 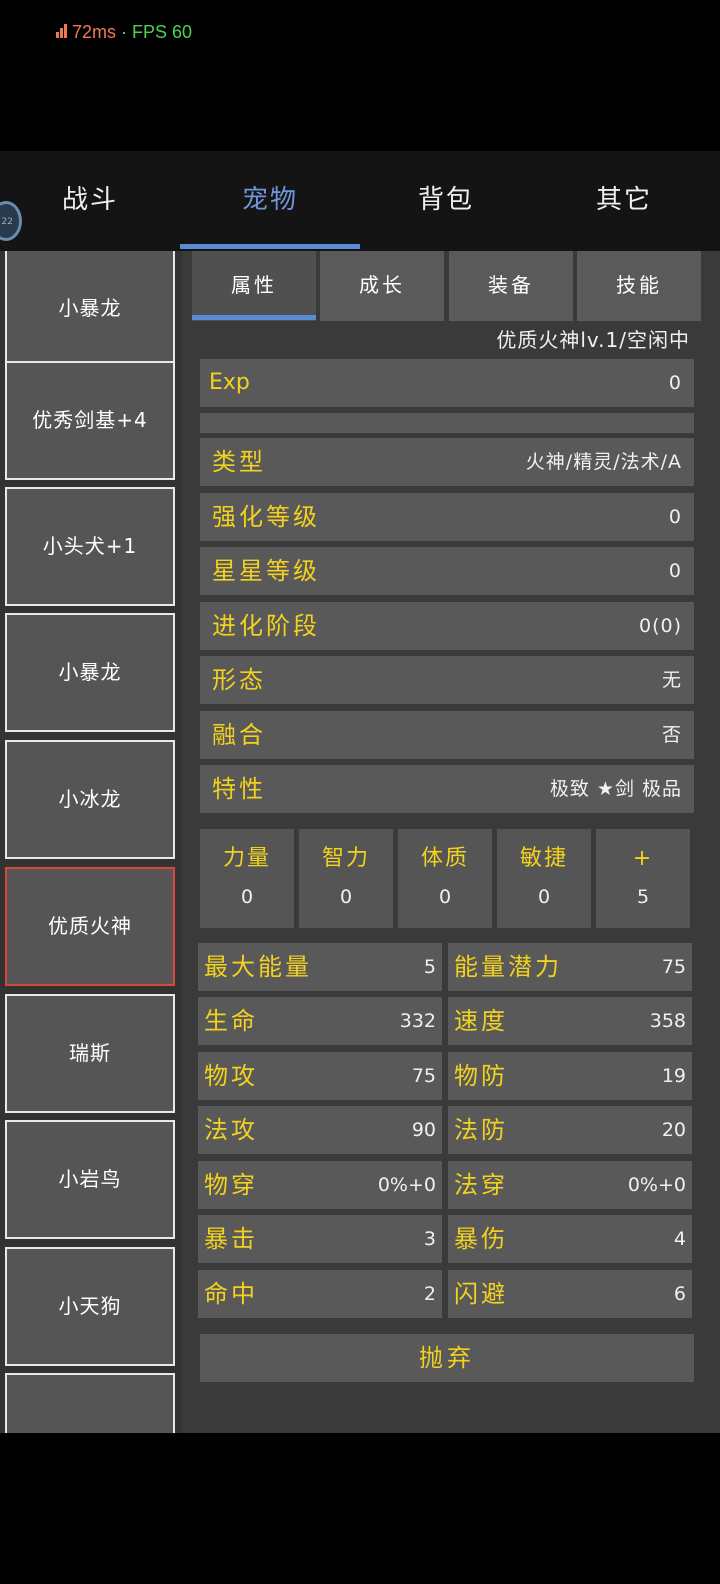 What do you see at coordinates (382, 286) in the screenshot?
I see `subtab-growth: 成长` at bounding box center [382, 286].